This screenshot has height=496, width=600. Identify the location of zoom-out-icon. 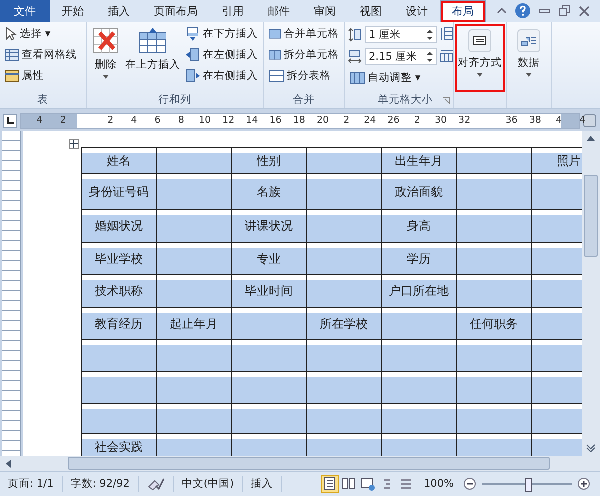
(470, 484).